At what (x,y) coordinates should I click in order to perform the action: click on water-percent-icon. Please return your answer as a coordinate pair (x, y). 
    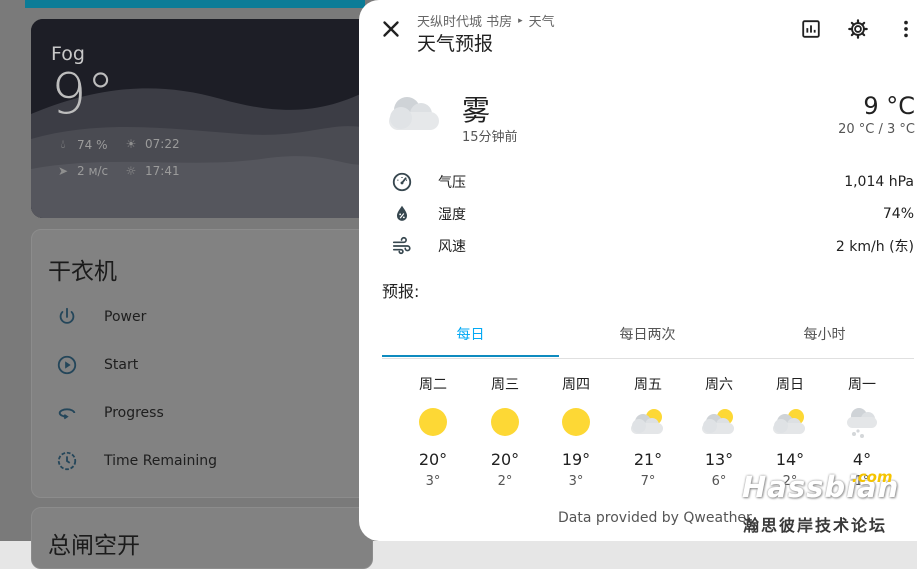
    Looking at the image, I should click on (402, 214).